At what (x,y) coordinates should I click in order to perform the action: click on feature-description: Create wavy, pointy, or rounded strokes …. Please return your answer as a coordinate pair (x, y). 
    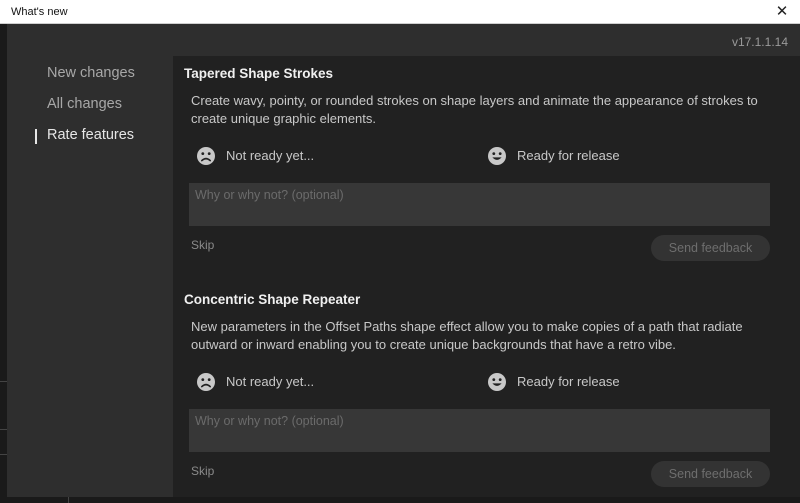
    Looking at the image, I should click on (474, 109).